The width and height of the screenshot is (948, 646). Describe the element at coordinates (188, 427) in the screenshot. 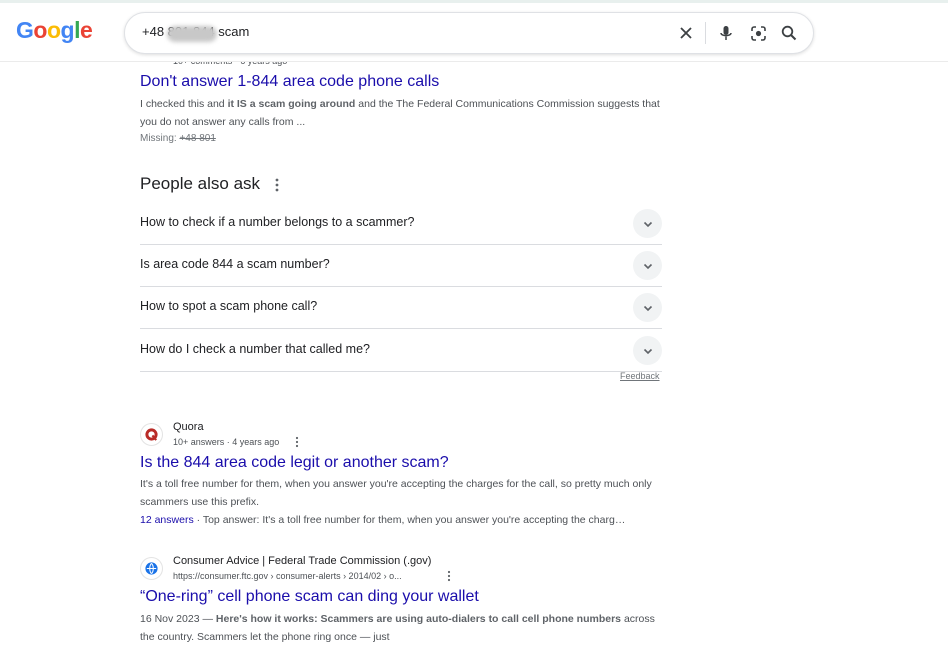

I see `site-name: Quora` at that location.